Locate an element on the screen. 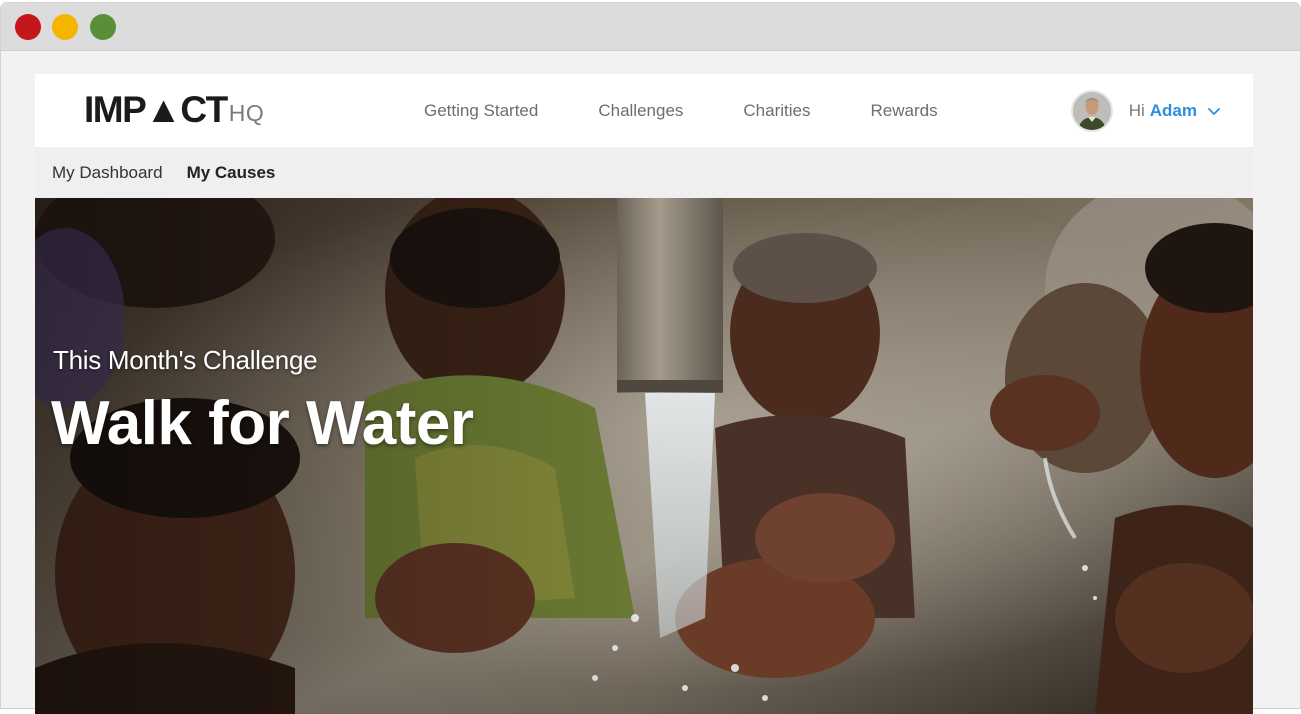  user-menu: Hi Adam is located at coordinates (1145, 110).